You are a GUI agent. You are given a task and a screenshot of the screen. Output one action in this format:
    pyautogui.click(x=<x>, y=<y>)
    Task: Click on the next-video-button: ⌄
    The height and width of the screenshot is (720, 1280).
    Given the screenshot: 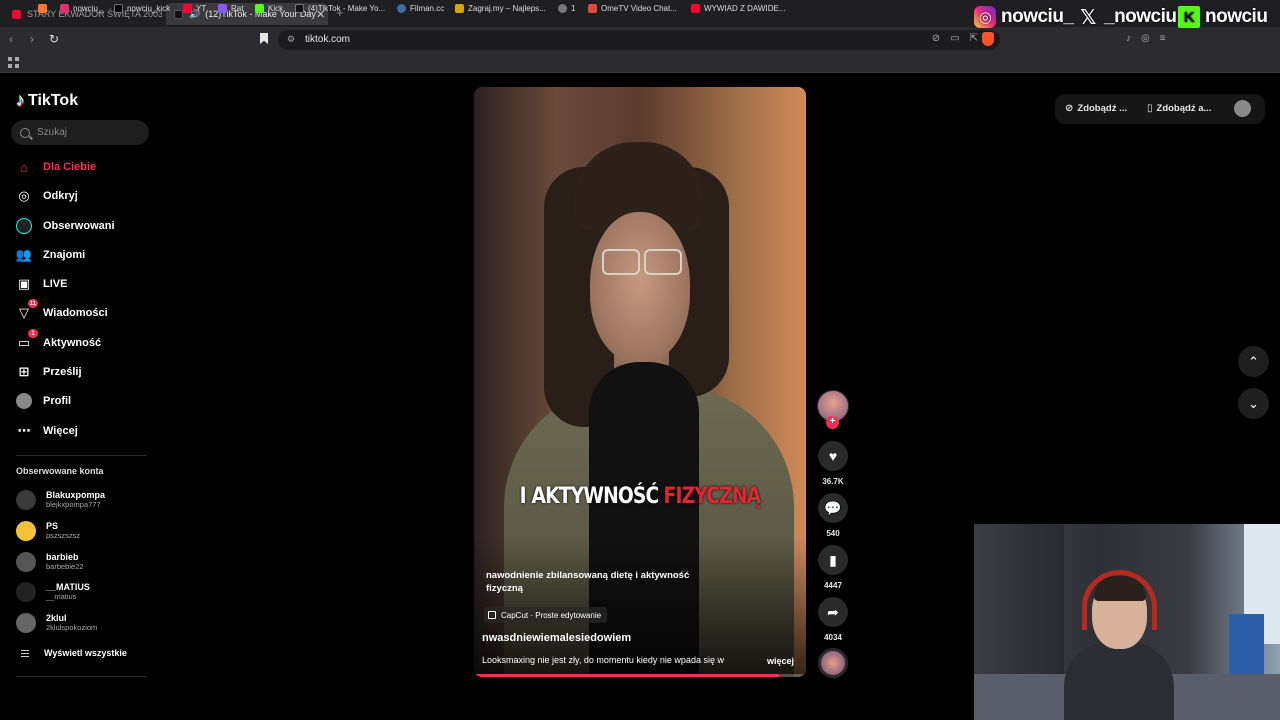 What is the action you would take?
    pyautogui.click(x=1253, y=403)
    